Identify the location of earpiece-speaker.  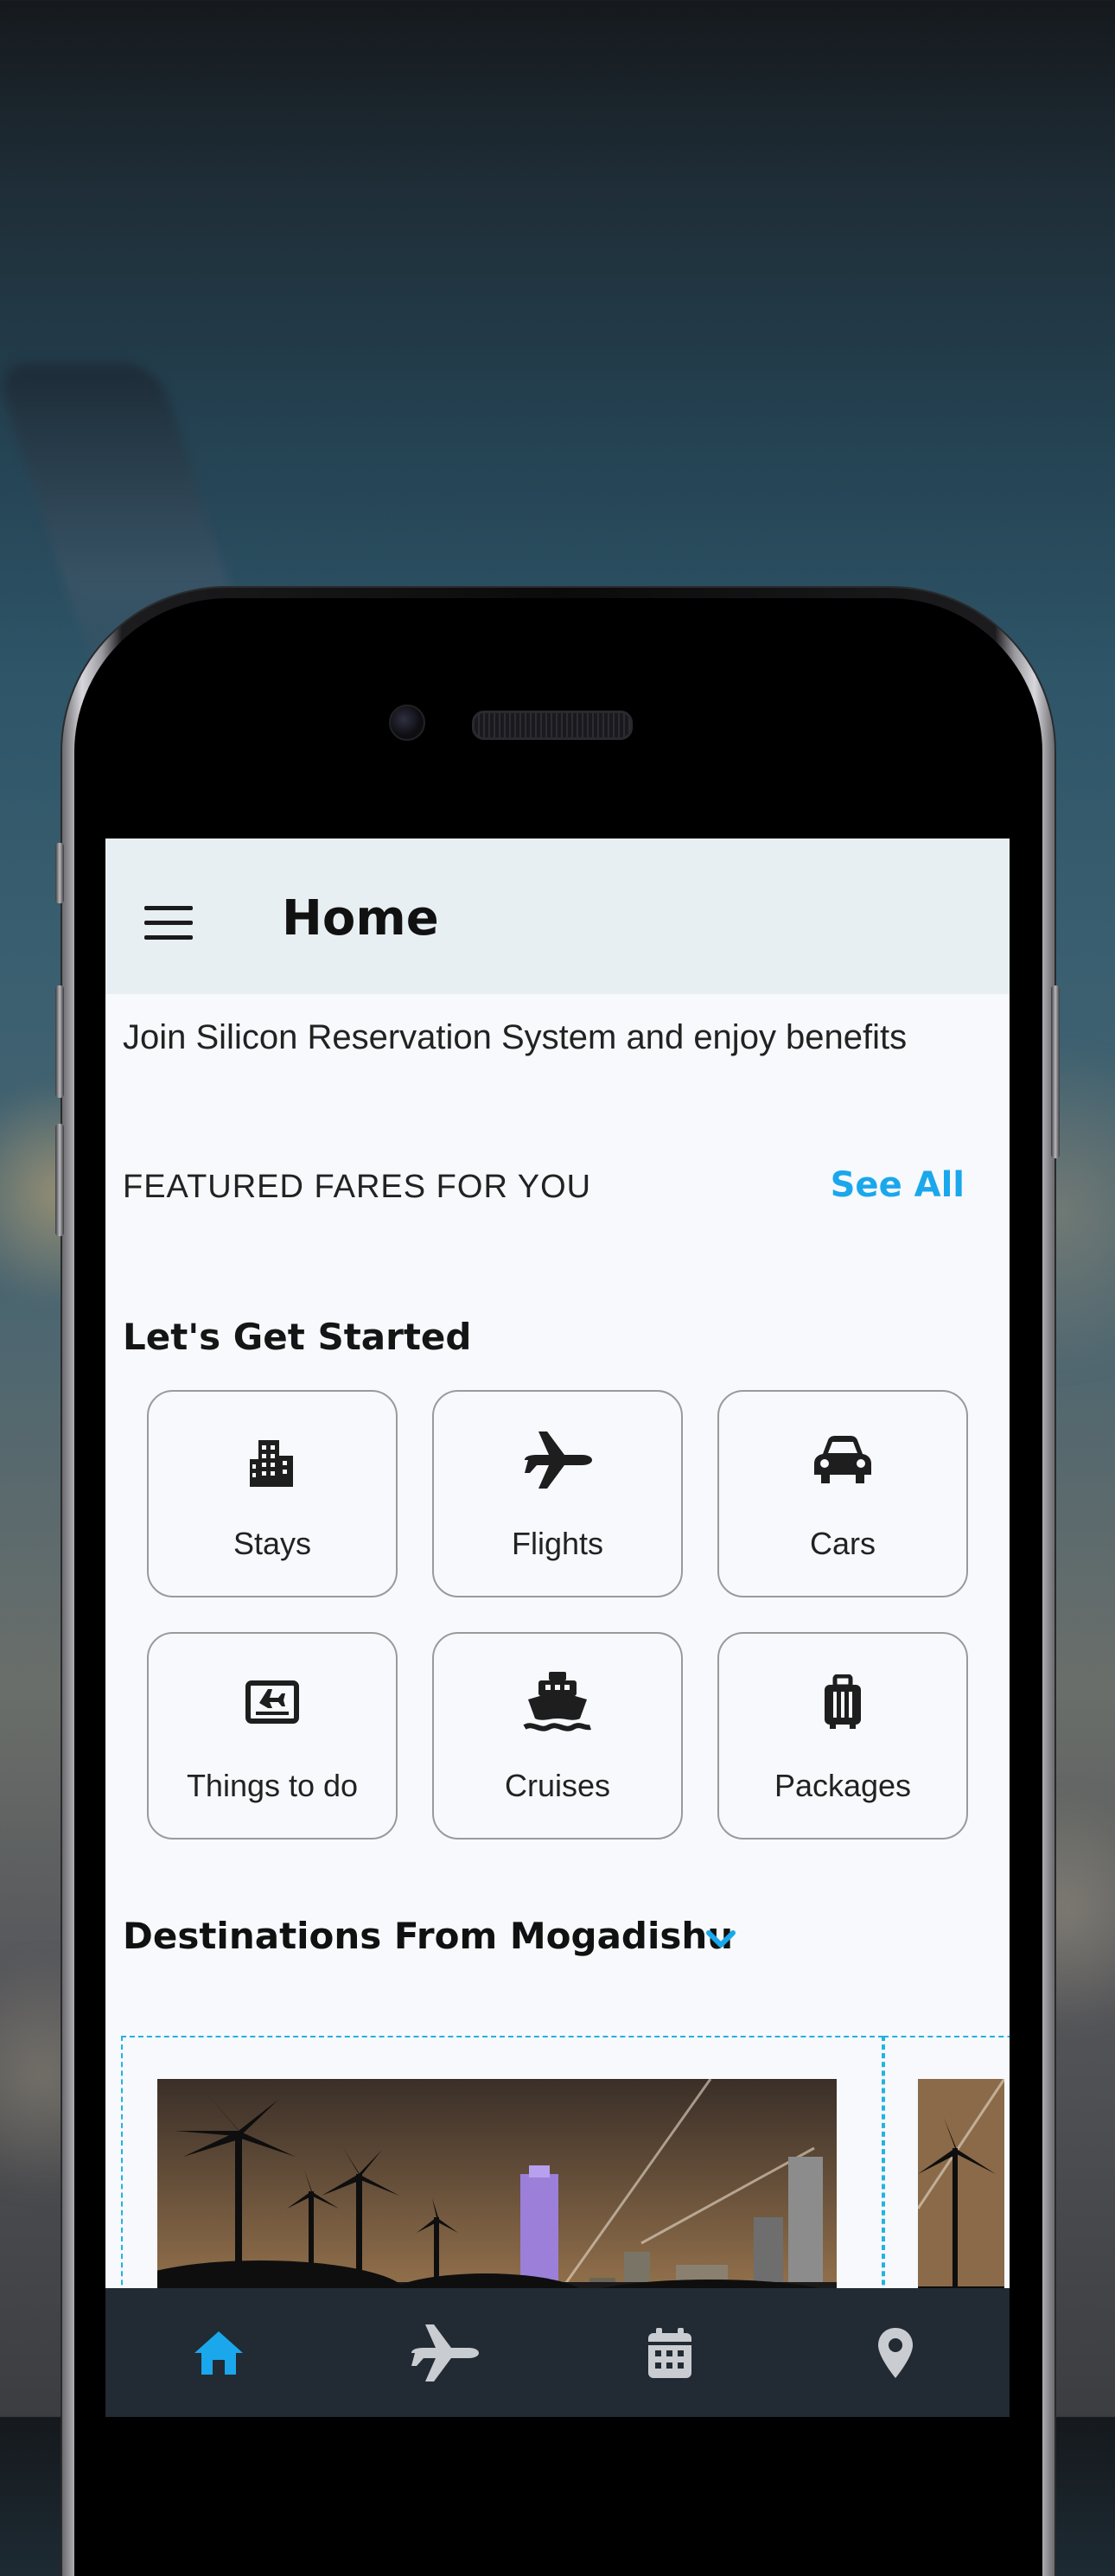
(552, 725).